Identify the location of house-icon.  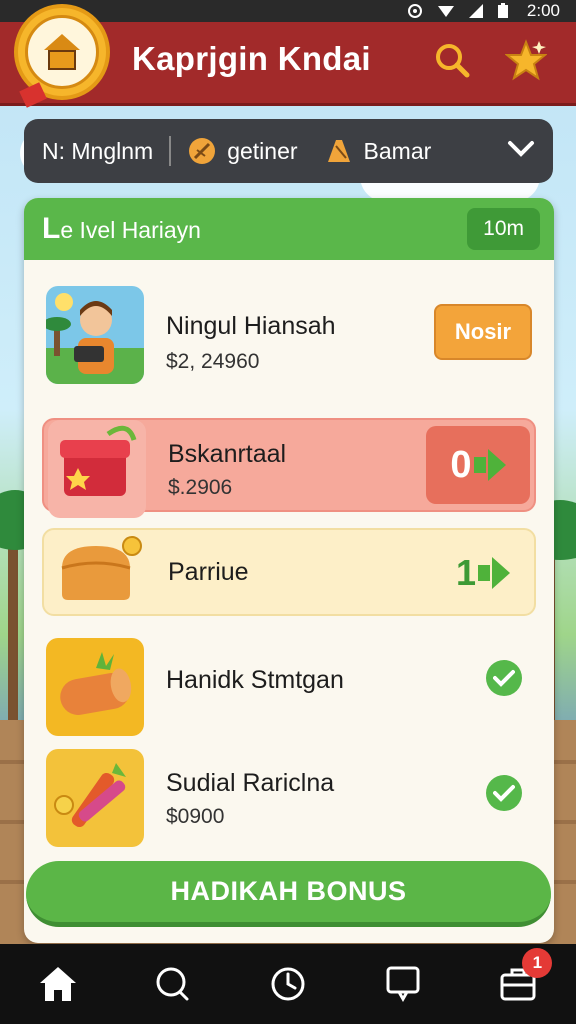
(62, 42).